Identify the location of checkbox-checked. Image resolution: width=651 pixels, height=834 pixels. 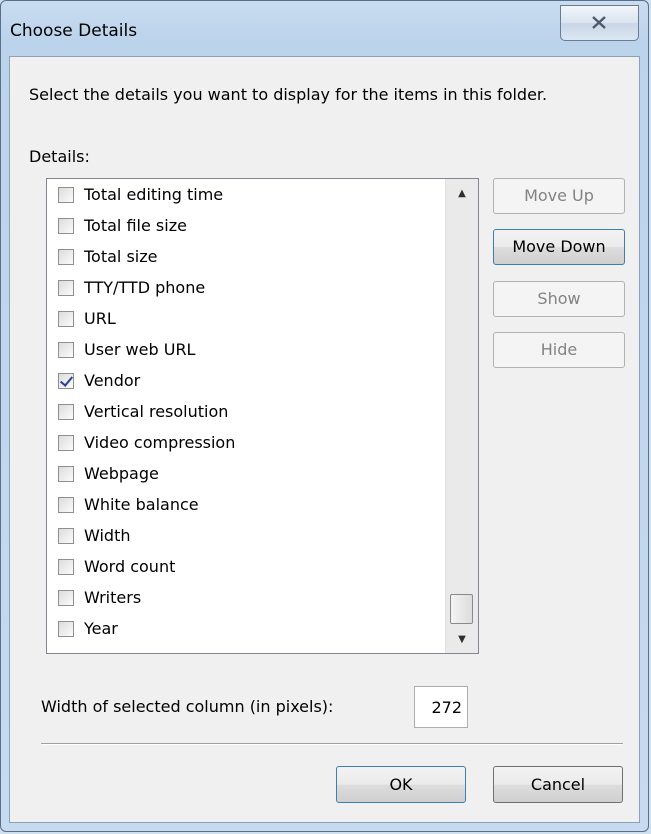
(66, 380).